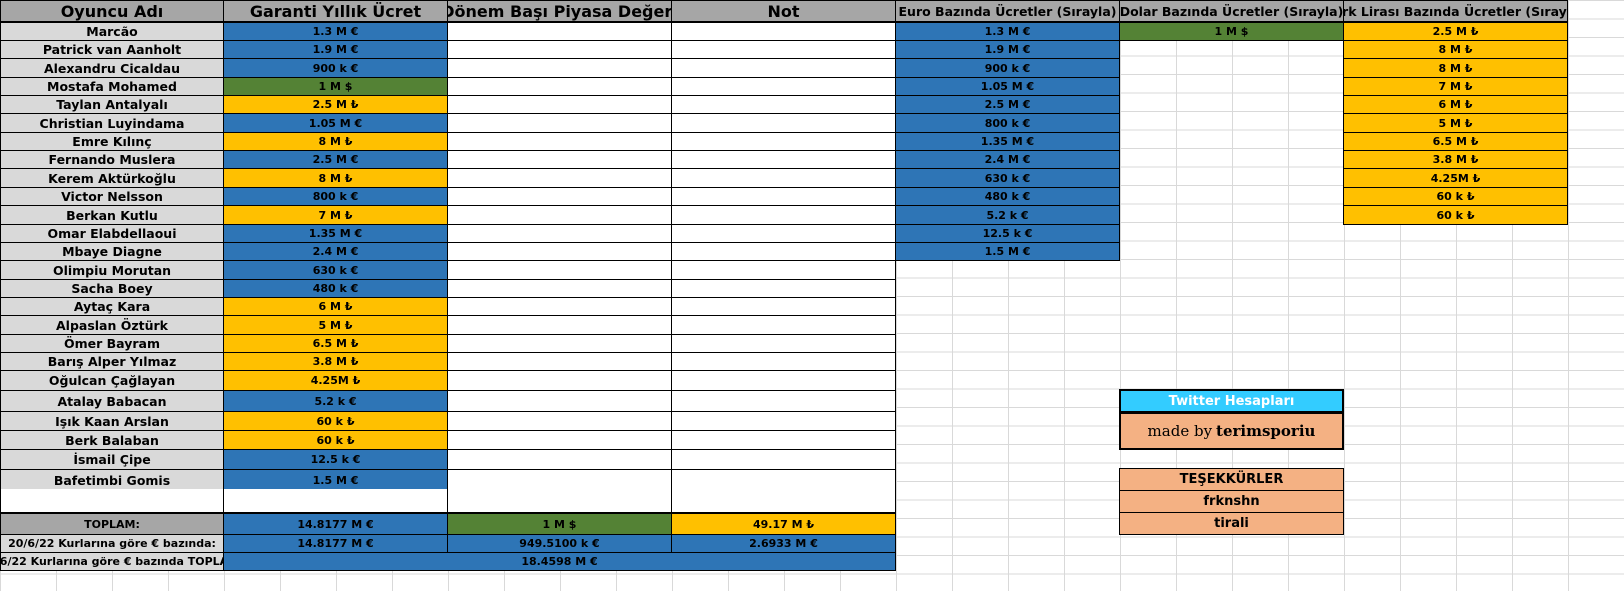  Describe the element at coordinates (335, 215) in the screenshot. I see `salary-cell: 7 M ₺` at that location.